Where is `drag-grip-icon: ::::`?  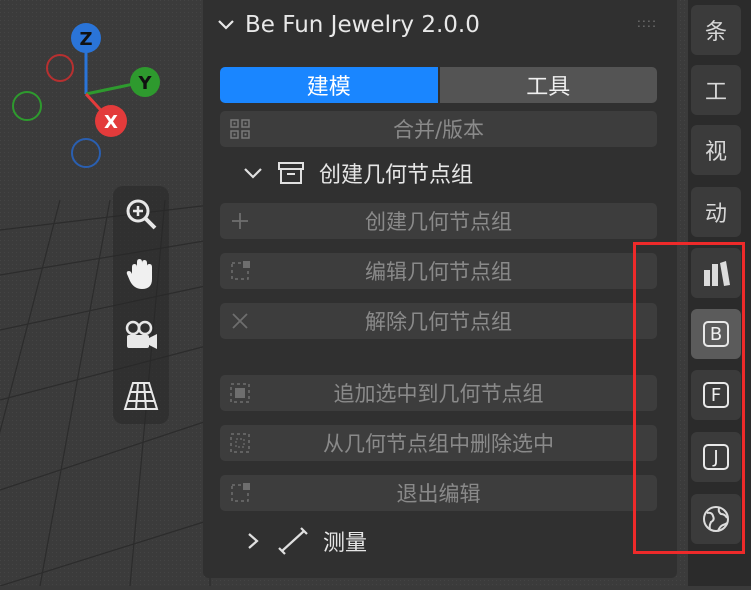
drag-grip-icon: :::: is located at coordinates (647, 23).